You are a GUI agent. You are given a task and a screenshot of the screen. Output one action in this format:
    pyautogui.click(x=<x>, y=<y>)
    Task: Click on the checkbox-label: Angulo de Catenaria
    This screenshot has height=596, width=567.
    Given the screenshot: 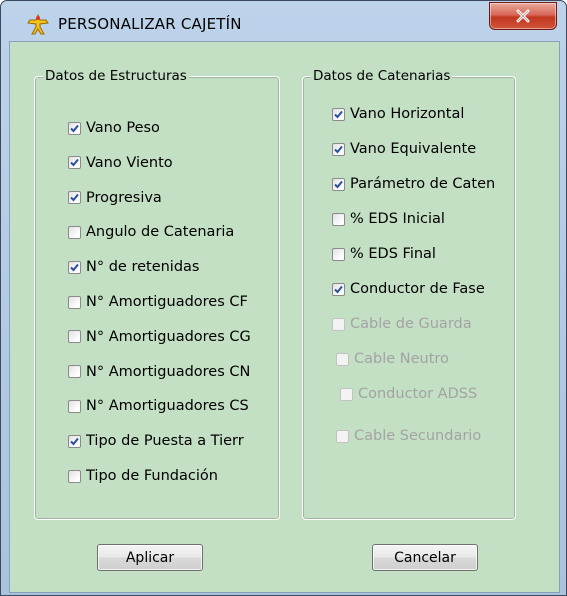 What is the action you would take?
    pyautogui.click(x=160, y=232)
    